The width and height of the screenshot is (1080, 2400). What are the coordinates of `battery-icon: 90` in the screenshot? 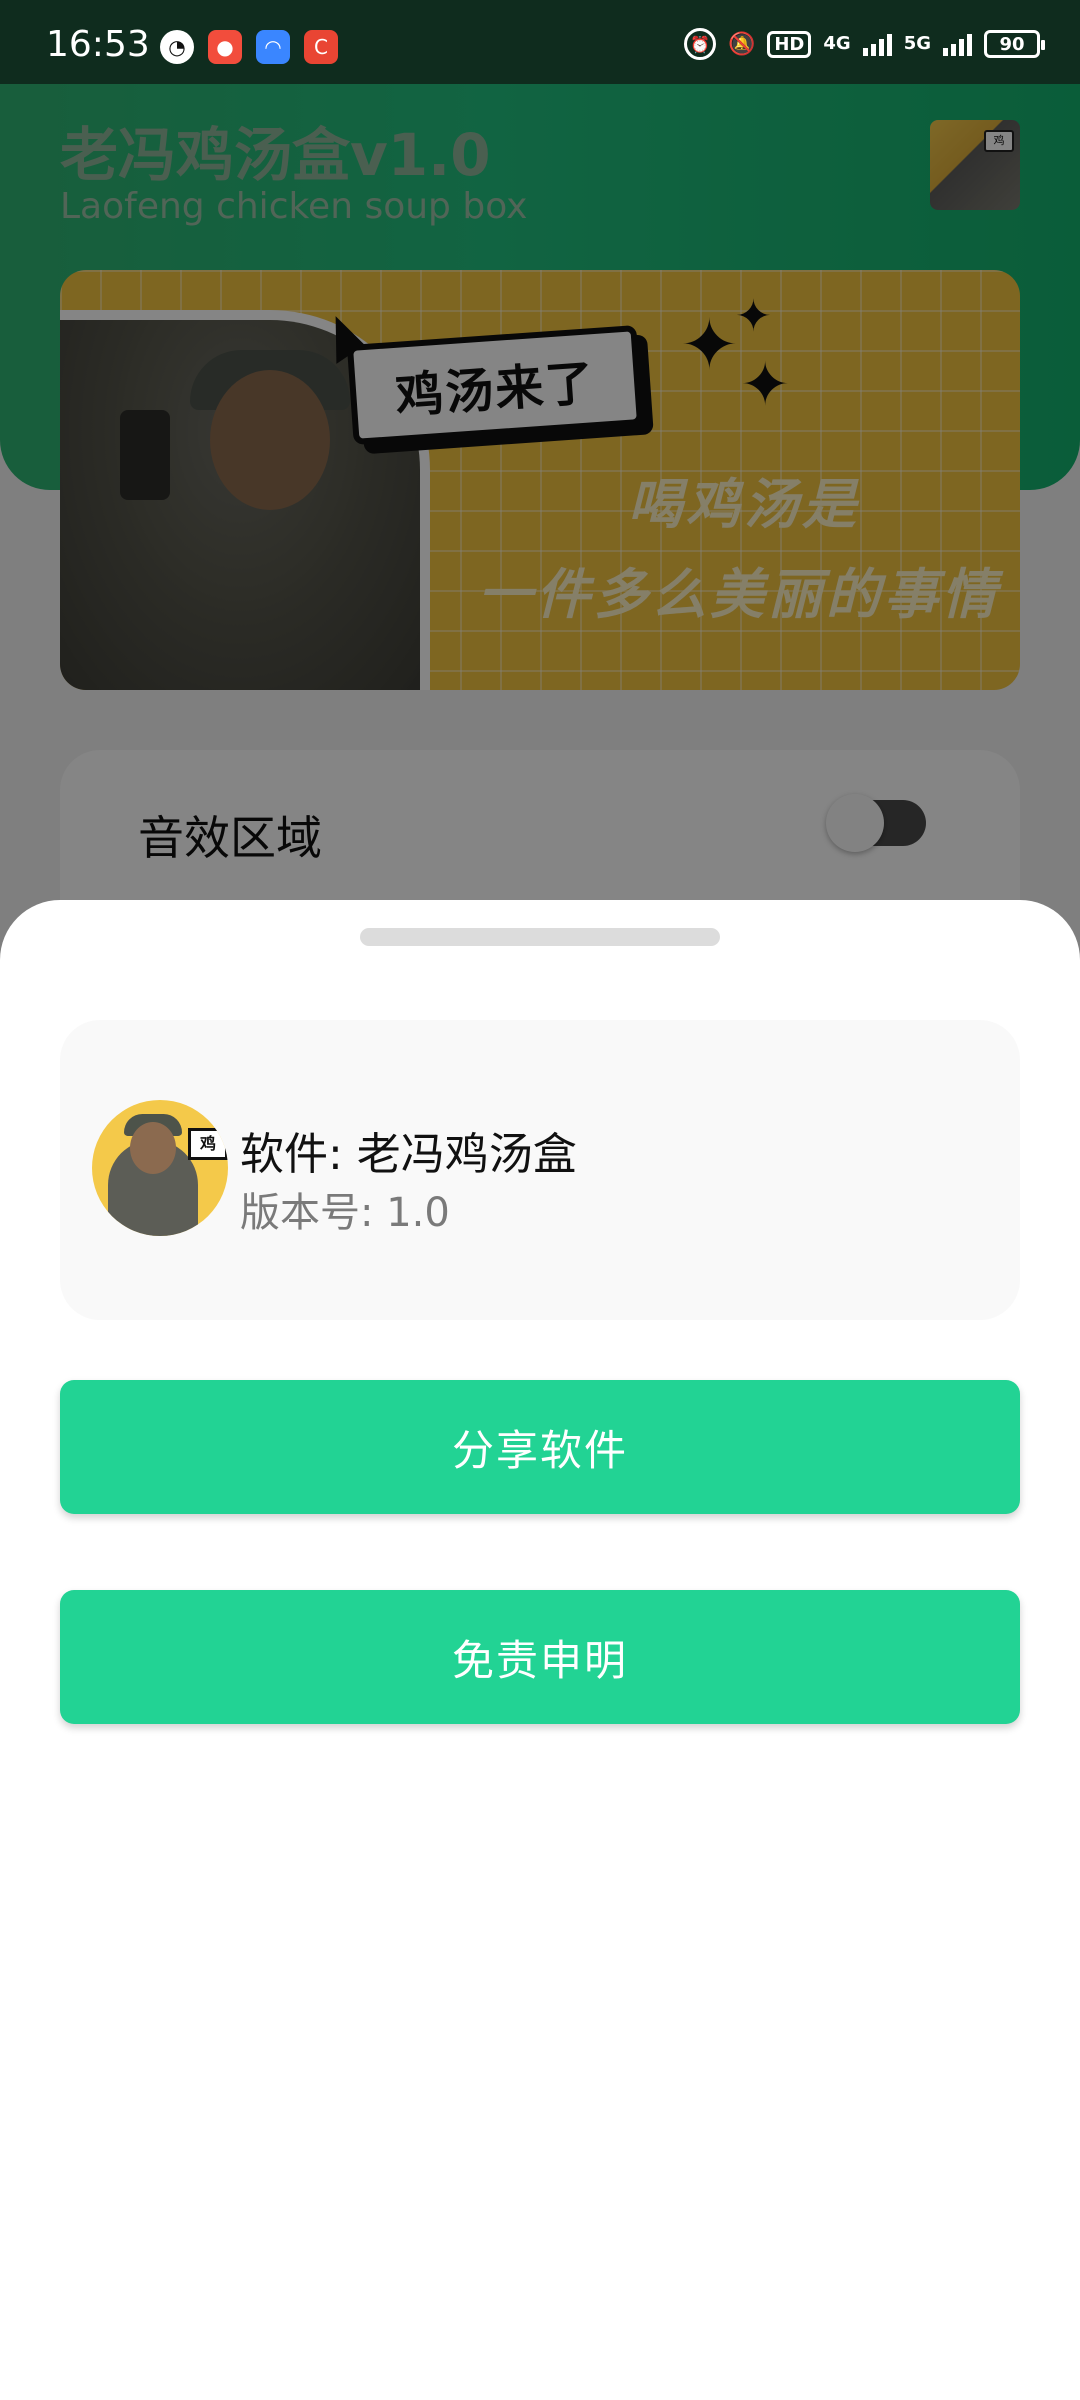 It's located at (1014, 44).